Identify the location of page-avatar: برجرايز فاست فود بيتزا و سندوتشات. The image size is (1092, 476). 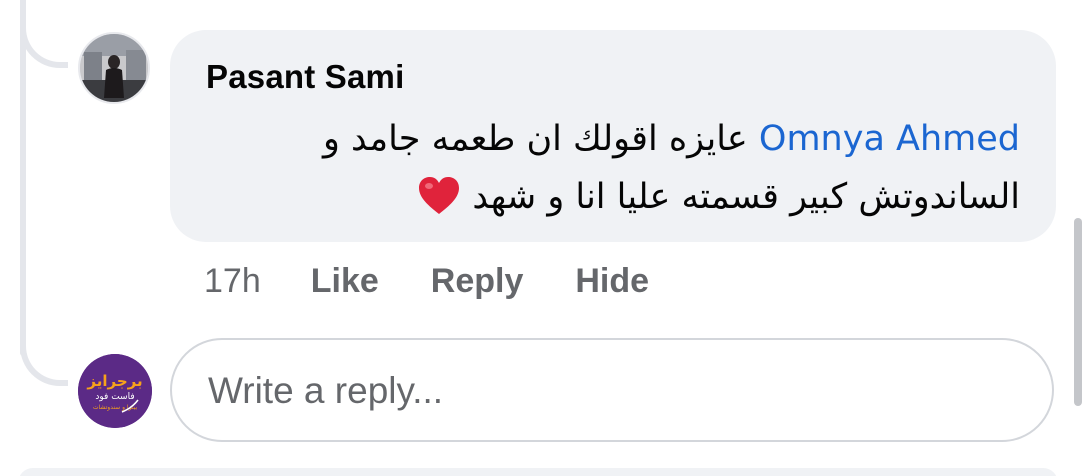
(115, 391).